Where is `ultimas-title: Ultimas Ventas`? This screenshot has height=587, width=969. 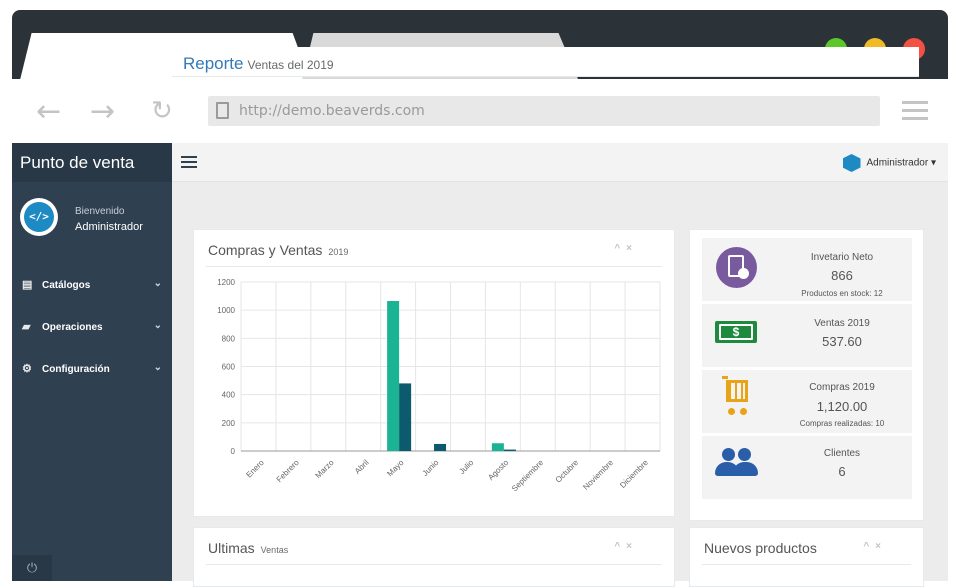 ultimas-title: Ultimas Ventas is located at coordinates (248, 548).